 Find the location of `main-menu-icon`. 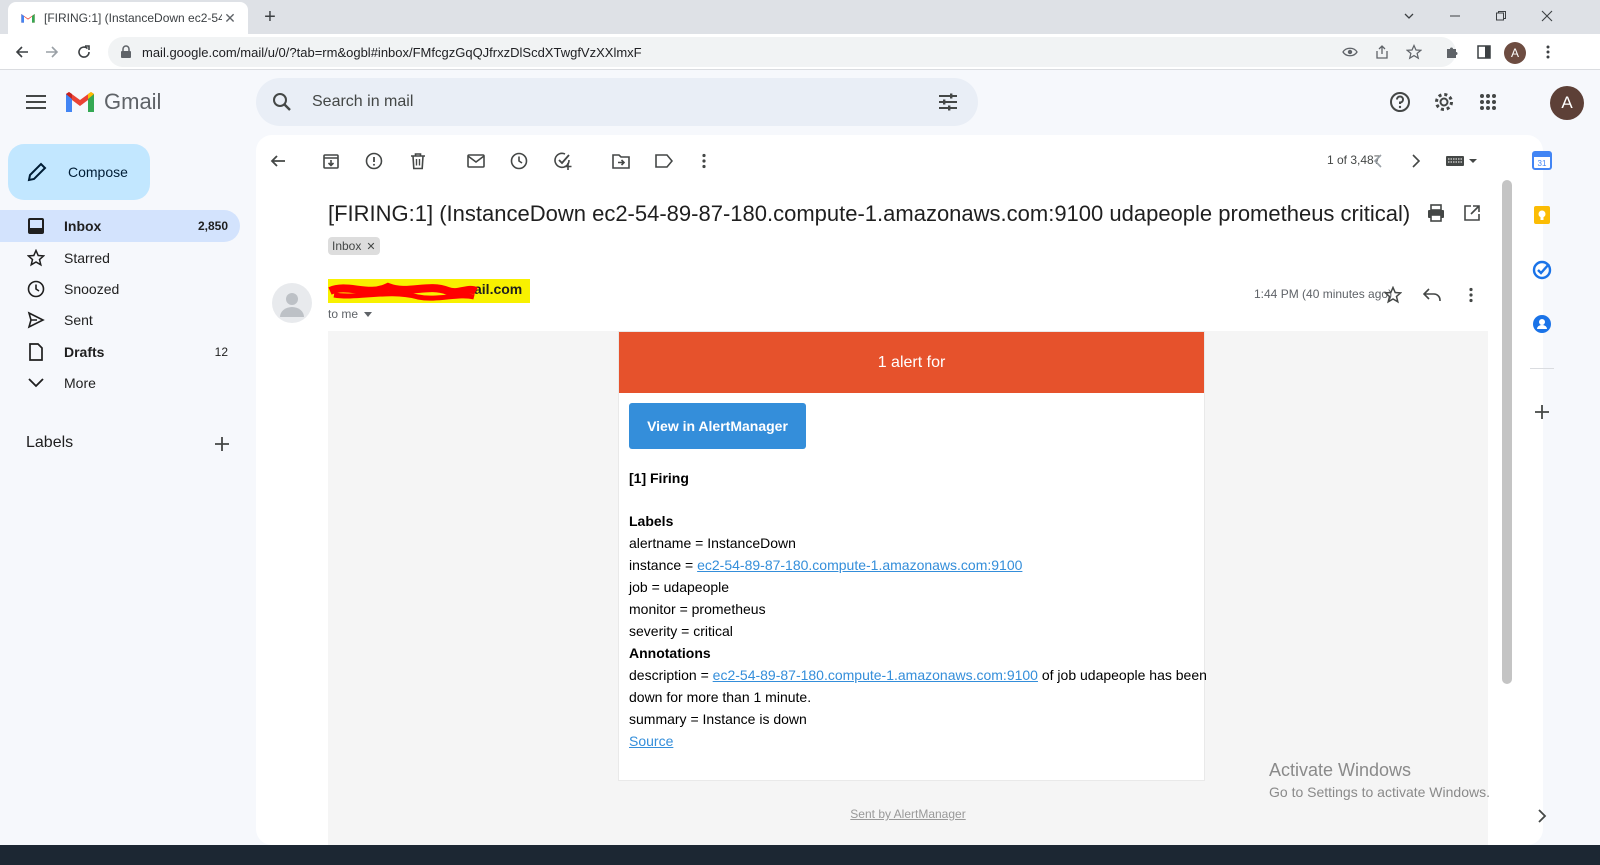

main-menu-icon is located at coordinates (36, 102).